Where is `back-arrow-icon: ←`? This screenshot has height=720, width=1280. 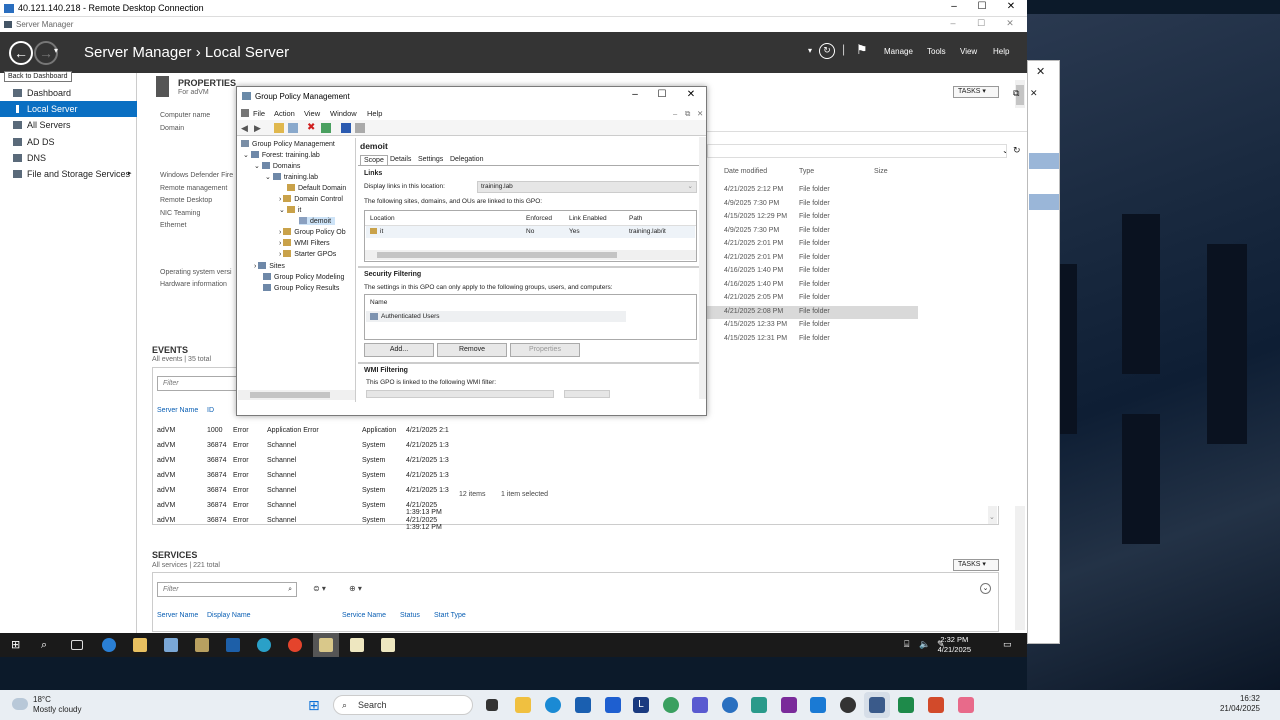 back-arrow-icon: ← is located at coordinates (21, 53).